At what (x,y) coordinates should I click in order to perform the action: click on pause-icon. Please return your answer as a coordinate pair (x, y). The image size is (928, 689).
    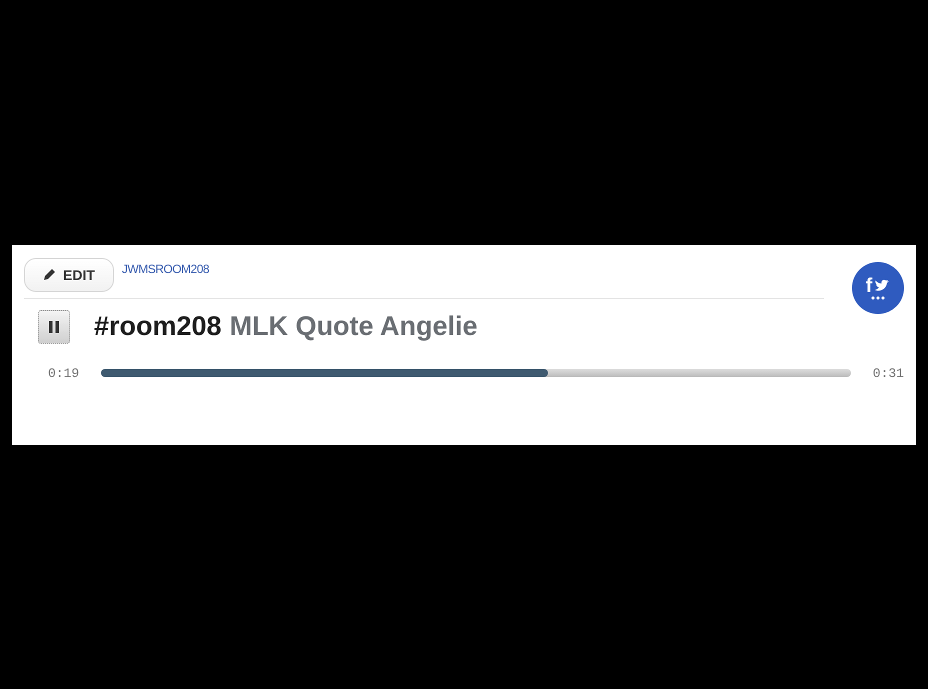
    Looking at the image, I should click on (54, 326).